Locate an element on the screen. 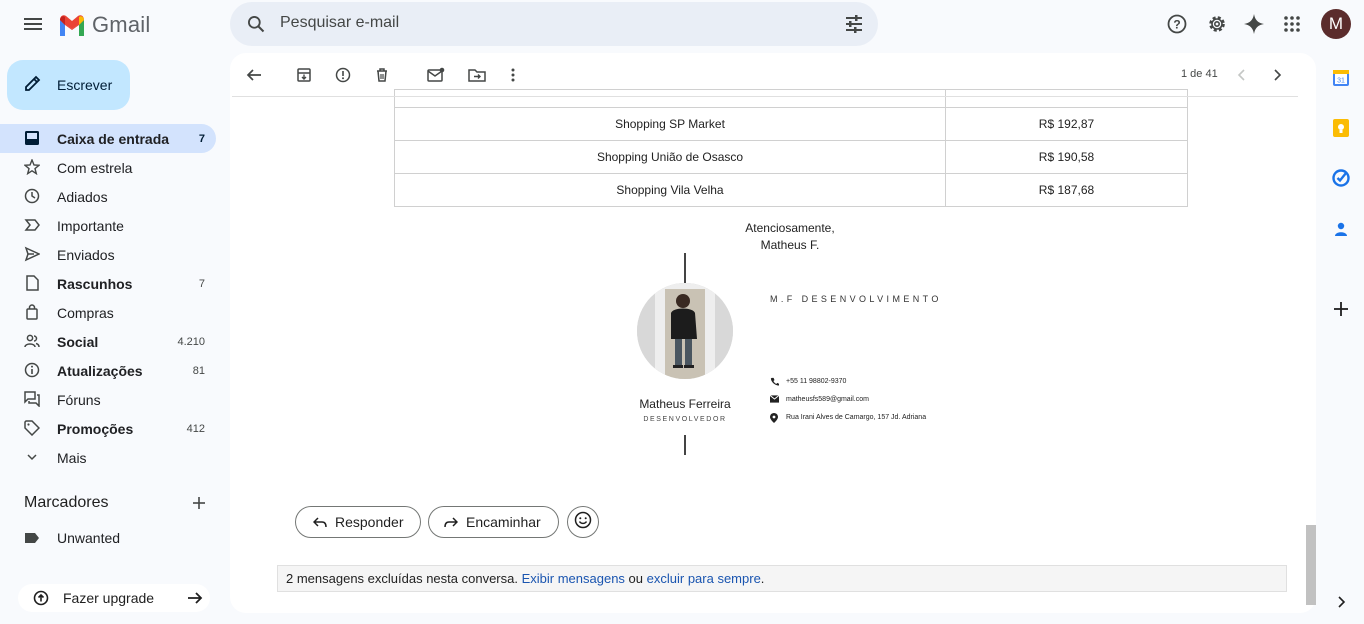 The height and width of the screenshot is (624, 1364). upgrade-icon is located at coordinates (41, 600).